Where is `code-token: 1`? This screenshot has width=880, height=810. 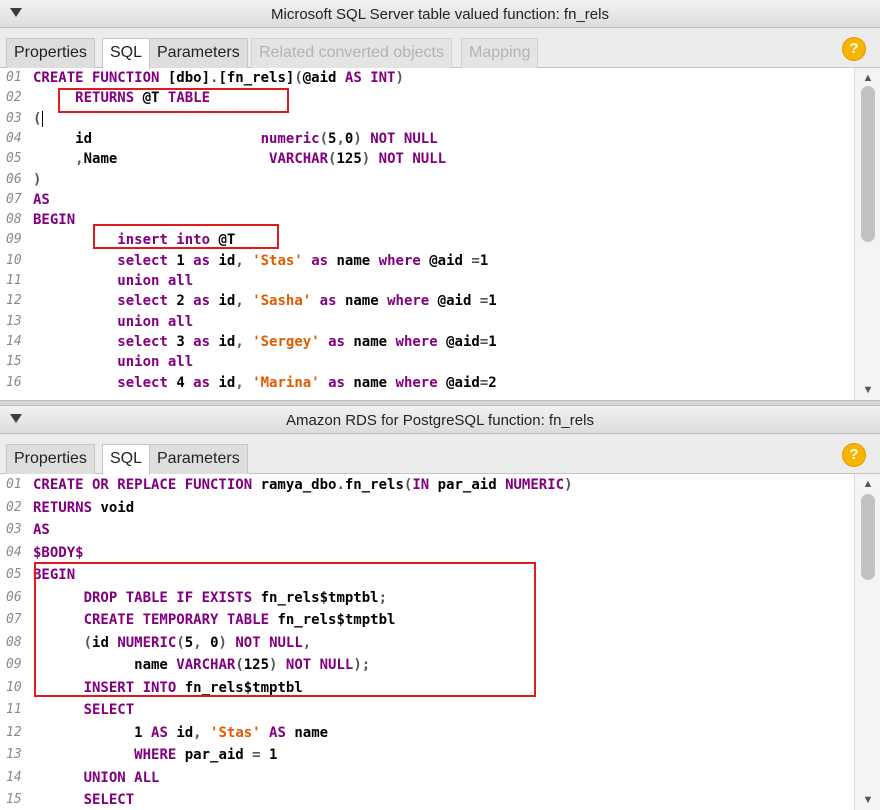
code-token: 1 is located at coordinates (492, 341).